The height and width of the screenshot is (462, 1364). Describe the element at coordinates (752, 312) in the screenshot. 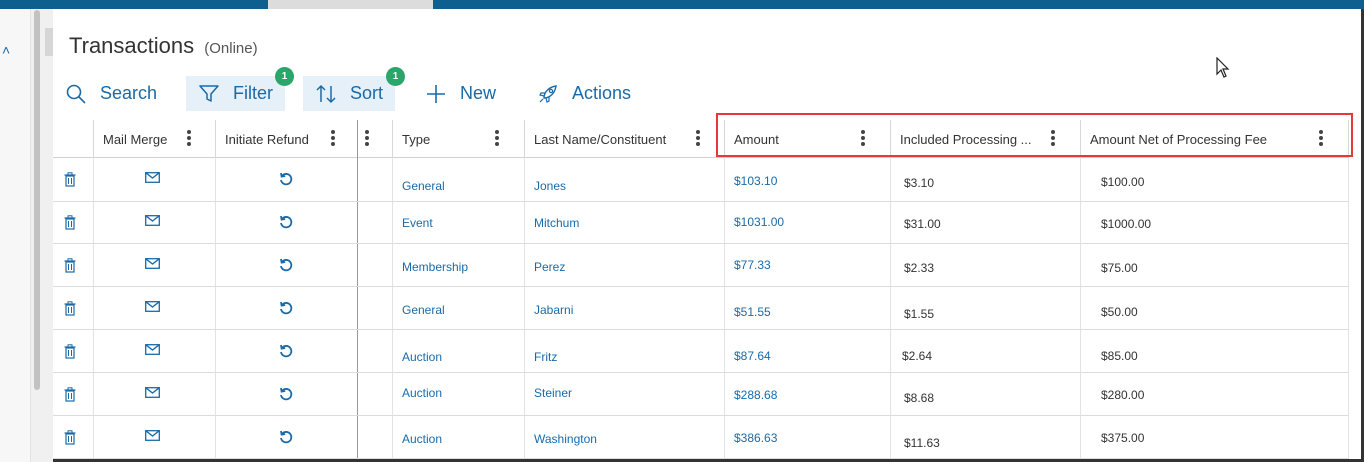

I see `amount-cell-text: $51.55` at that location.